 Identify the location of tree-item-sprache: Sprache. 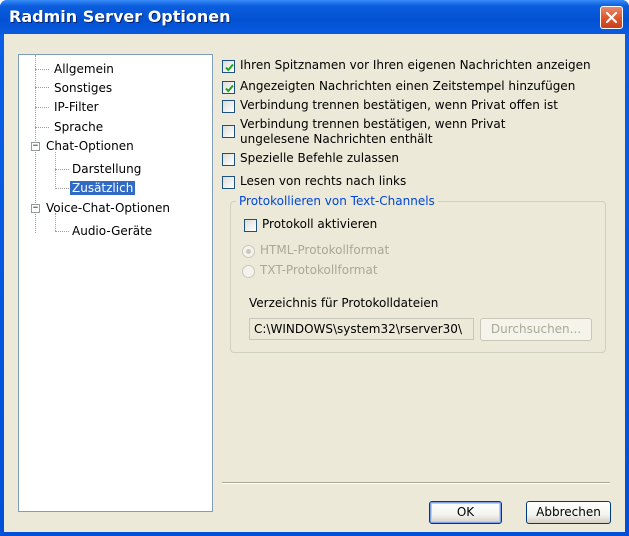
(78, 127).